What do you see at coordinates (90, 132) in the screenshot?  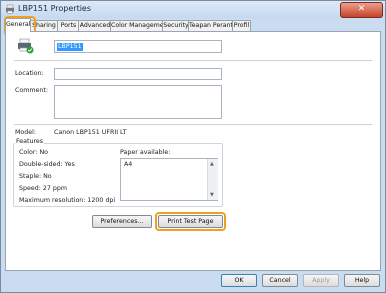 I see `model-value: Canon LBP151 UFRII LT` at bounding box center [90, 132].